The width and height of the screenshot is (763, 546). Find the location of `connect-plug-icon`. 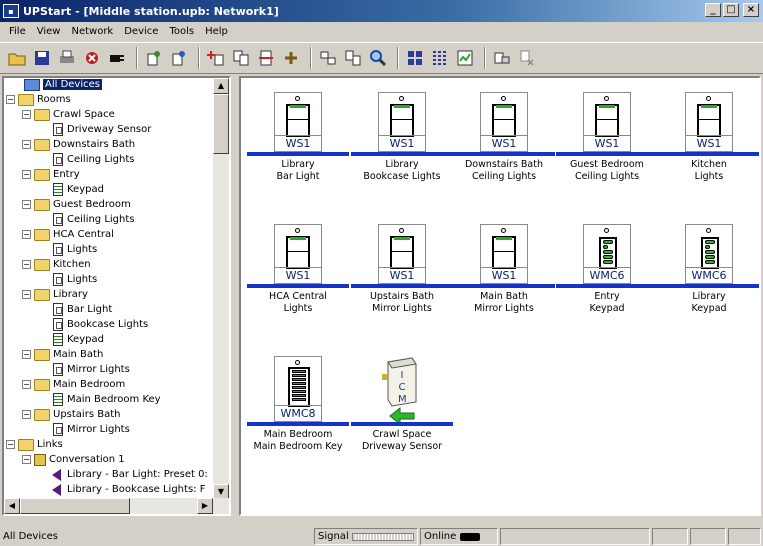

connect-plug-icon is located at coordinates (117, 58).